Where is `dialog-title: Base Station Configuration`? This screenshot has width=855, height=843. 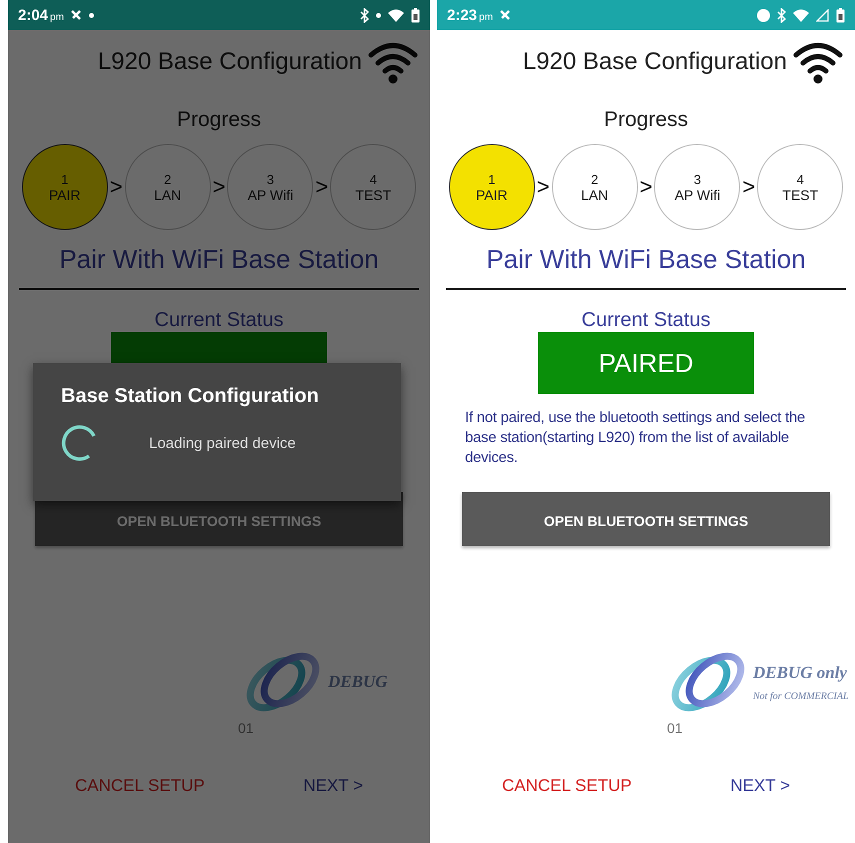 dialog-title: Base Station Configuration is located at coordinates (190, 396).